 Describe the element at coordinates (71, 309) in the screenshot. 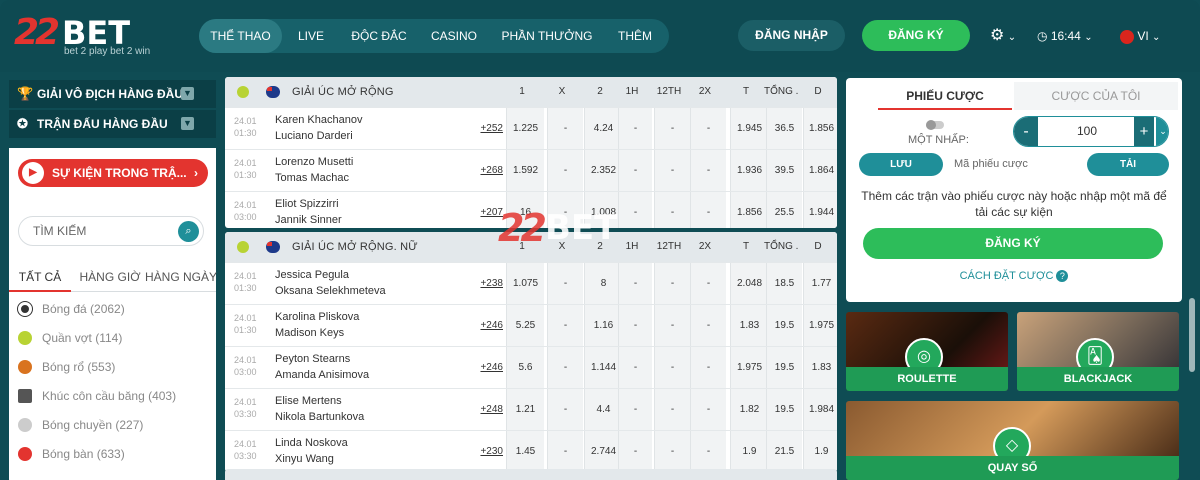

I see `sport-item-football: Bóng đá (2062)` at that location.